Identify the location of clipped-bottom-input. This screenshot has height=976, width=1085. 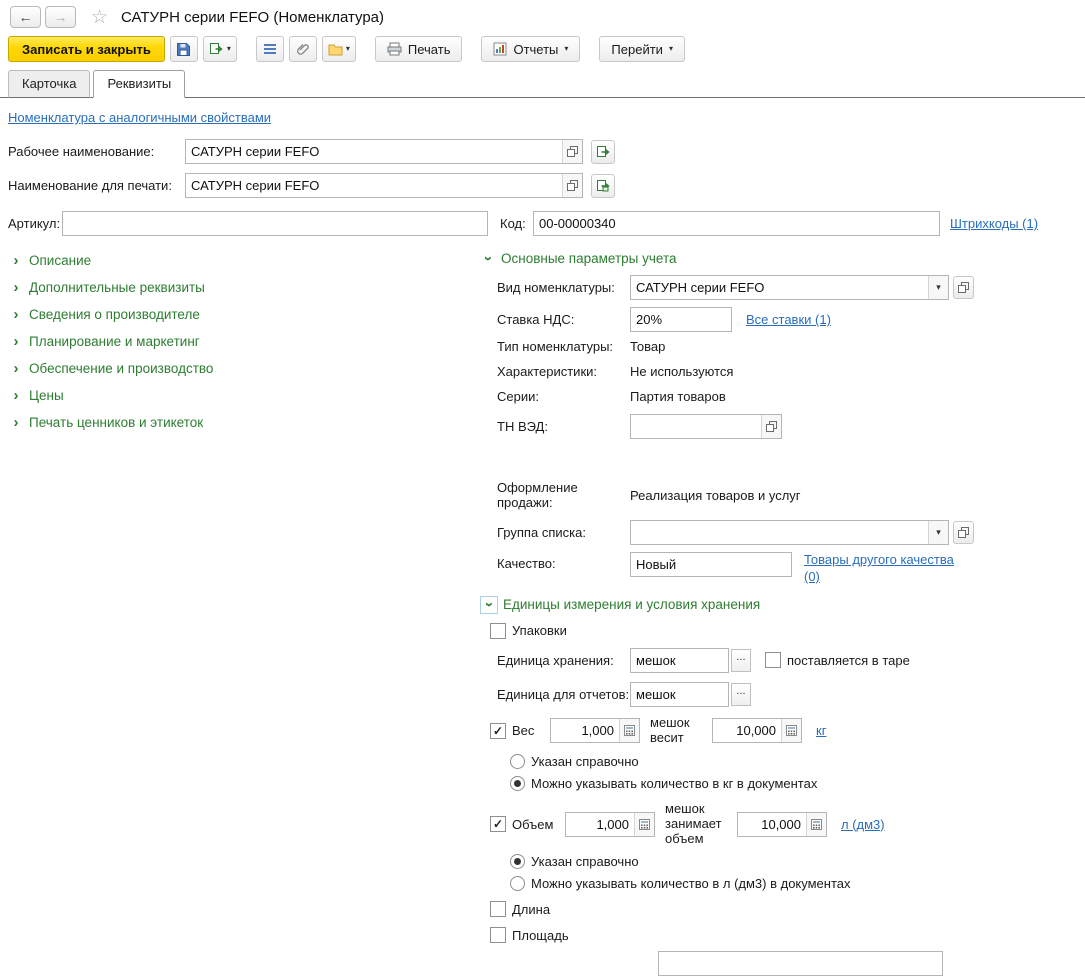
(800, 964).